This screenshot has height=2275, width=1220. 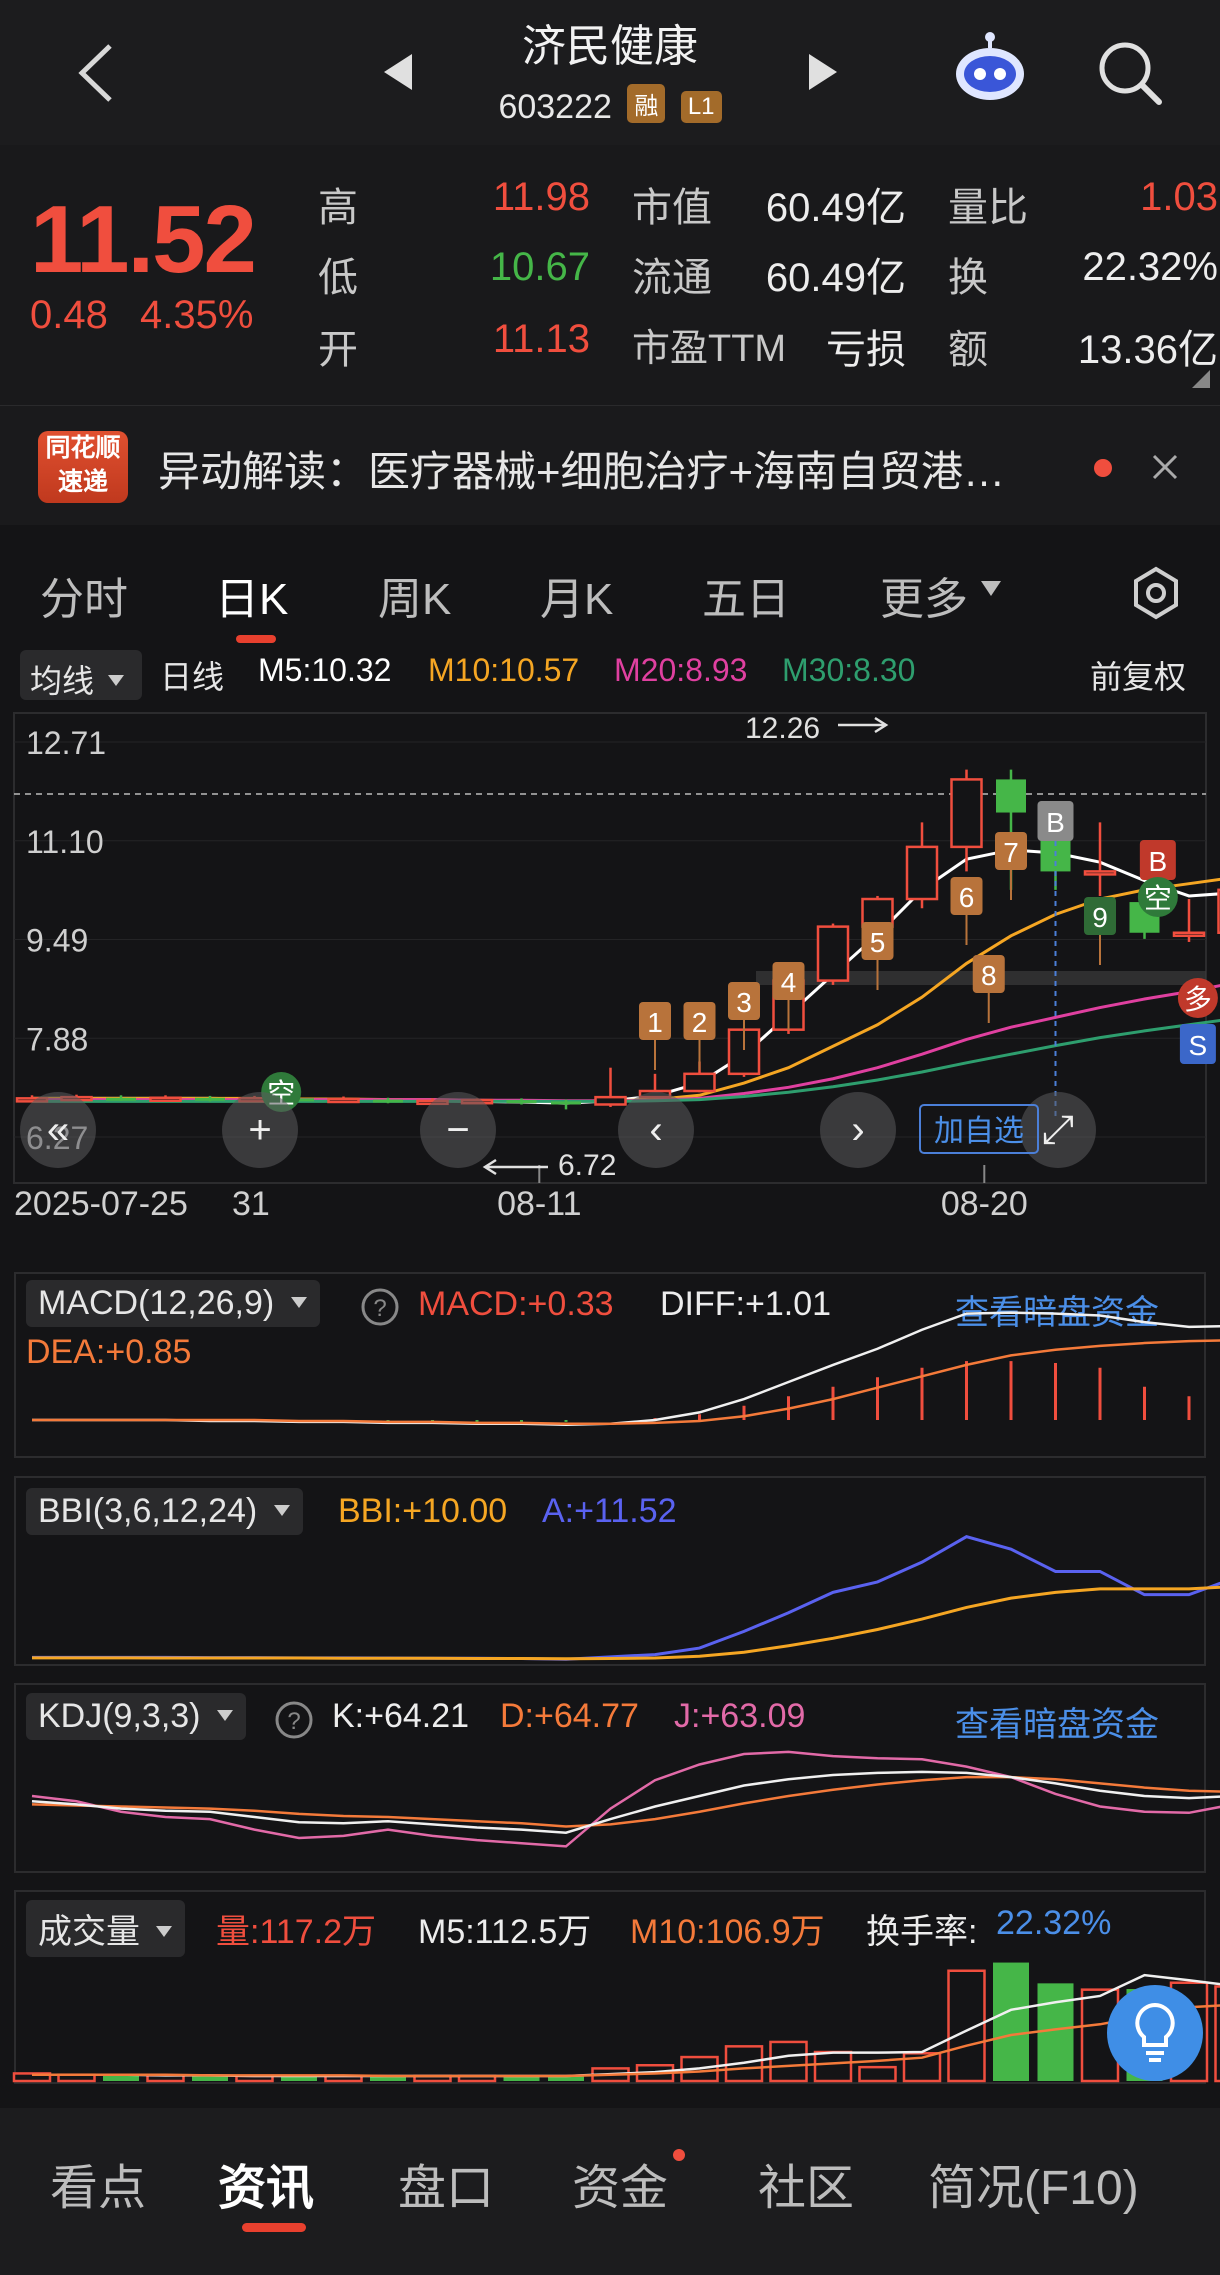 I want to click on x-tick-label: 08-11, so click(x=539, y=1204).